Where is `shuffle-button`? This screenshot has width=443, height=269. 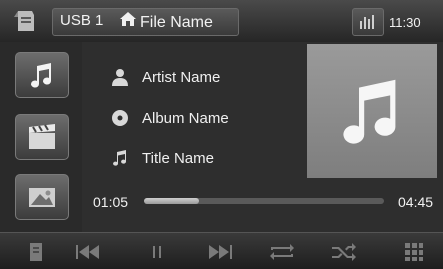 shuffle-button is located at coordinates (344, 252).